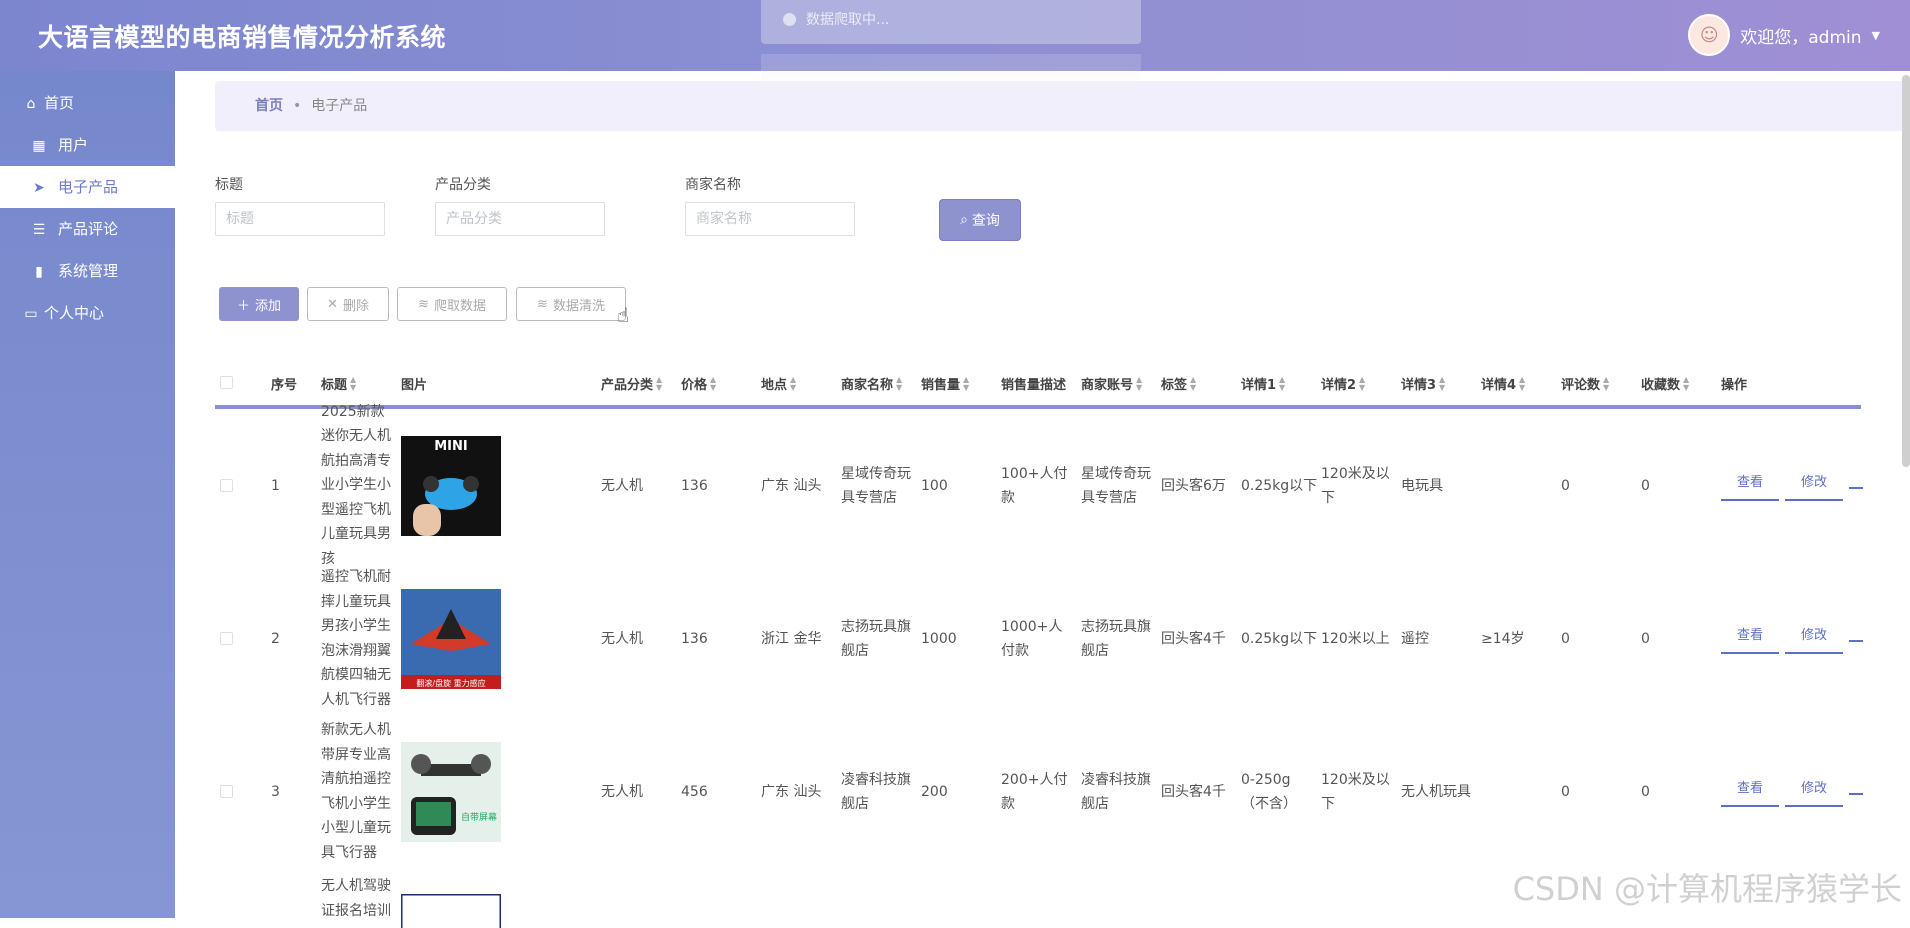 The image size is (1910, 928). I want to click on row-image: 翻滚/盘旋 重力感应, so click(451, 638).